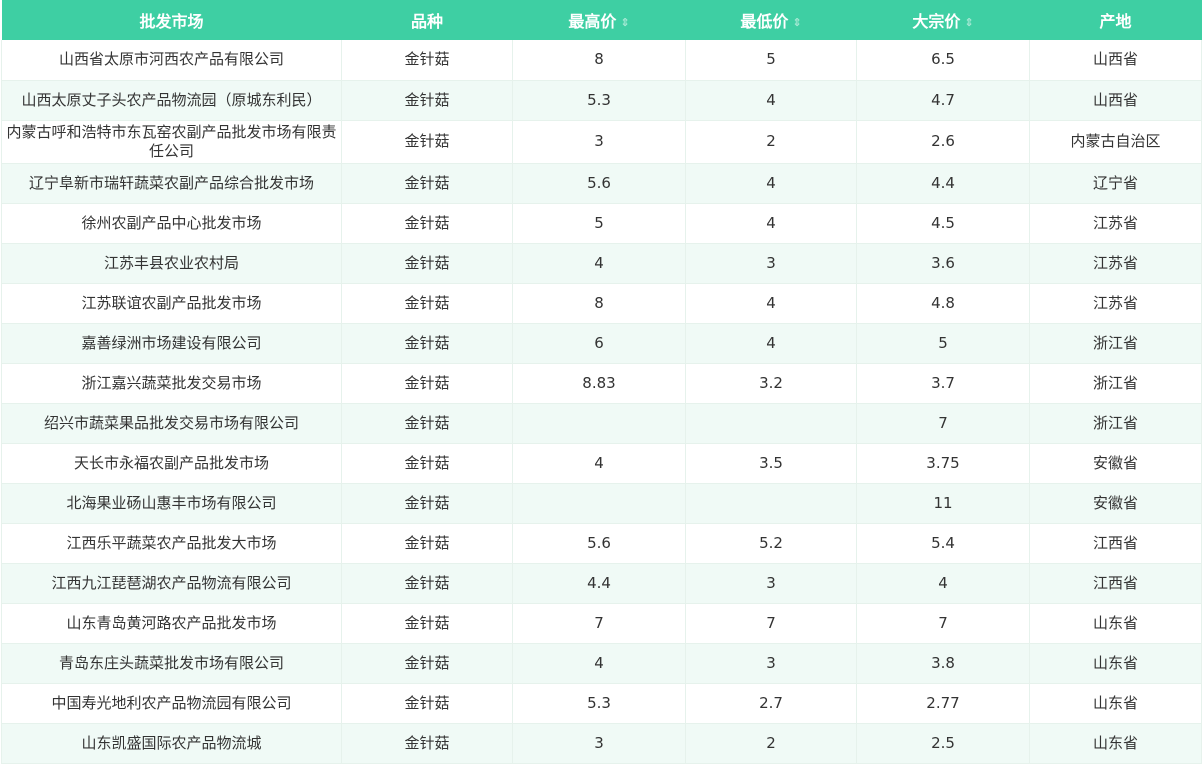 Image resolution: width=1202 pixels, height=764 pixels. What do you see at coordinates (171, 703) in the screenshot?
I see `cell-market: 中国寿光地利农产品物流园有限公司` at bounding box center [171, 703].